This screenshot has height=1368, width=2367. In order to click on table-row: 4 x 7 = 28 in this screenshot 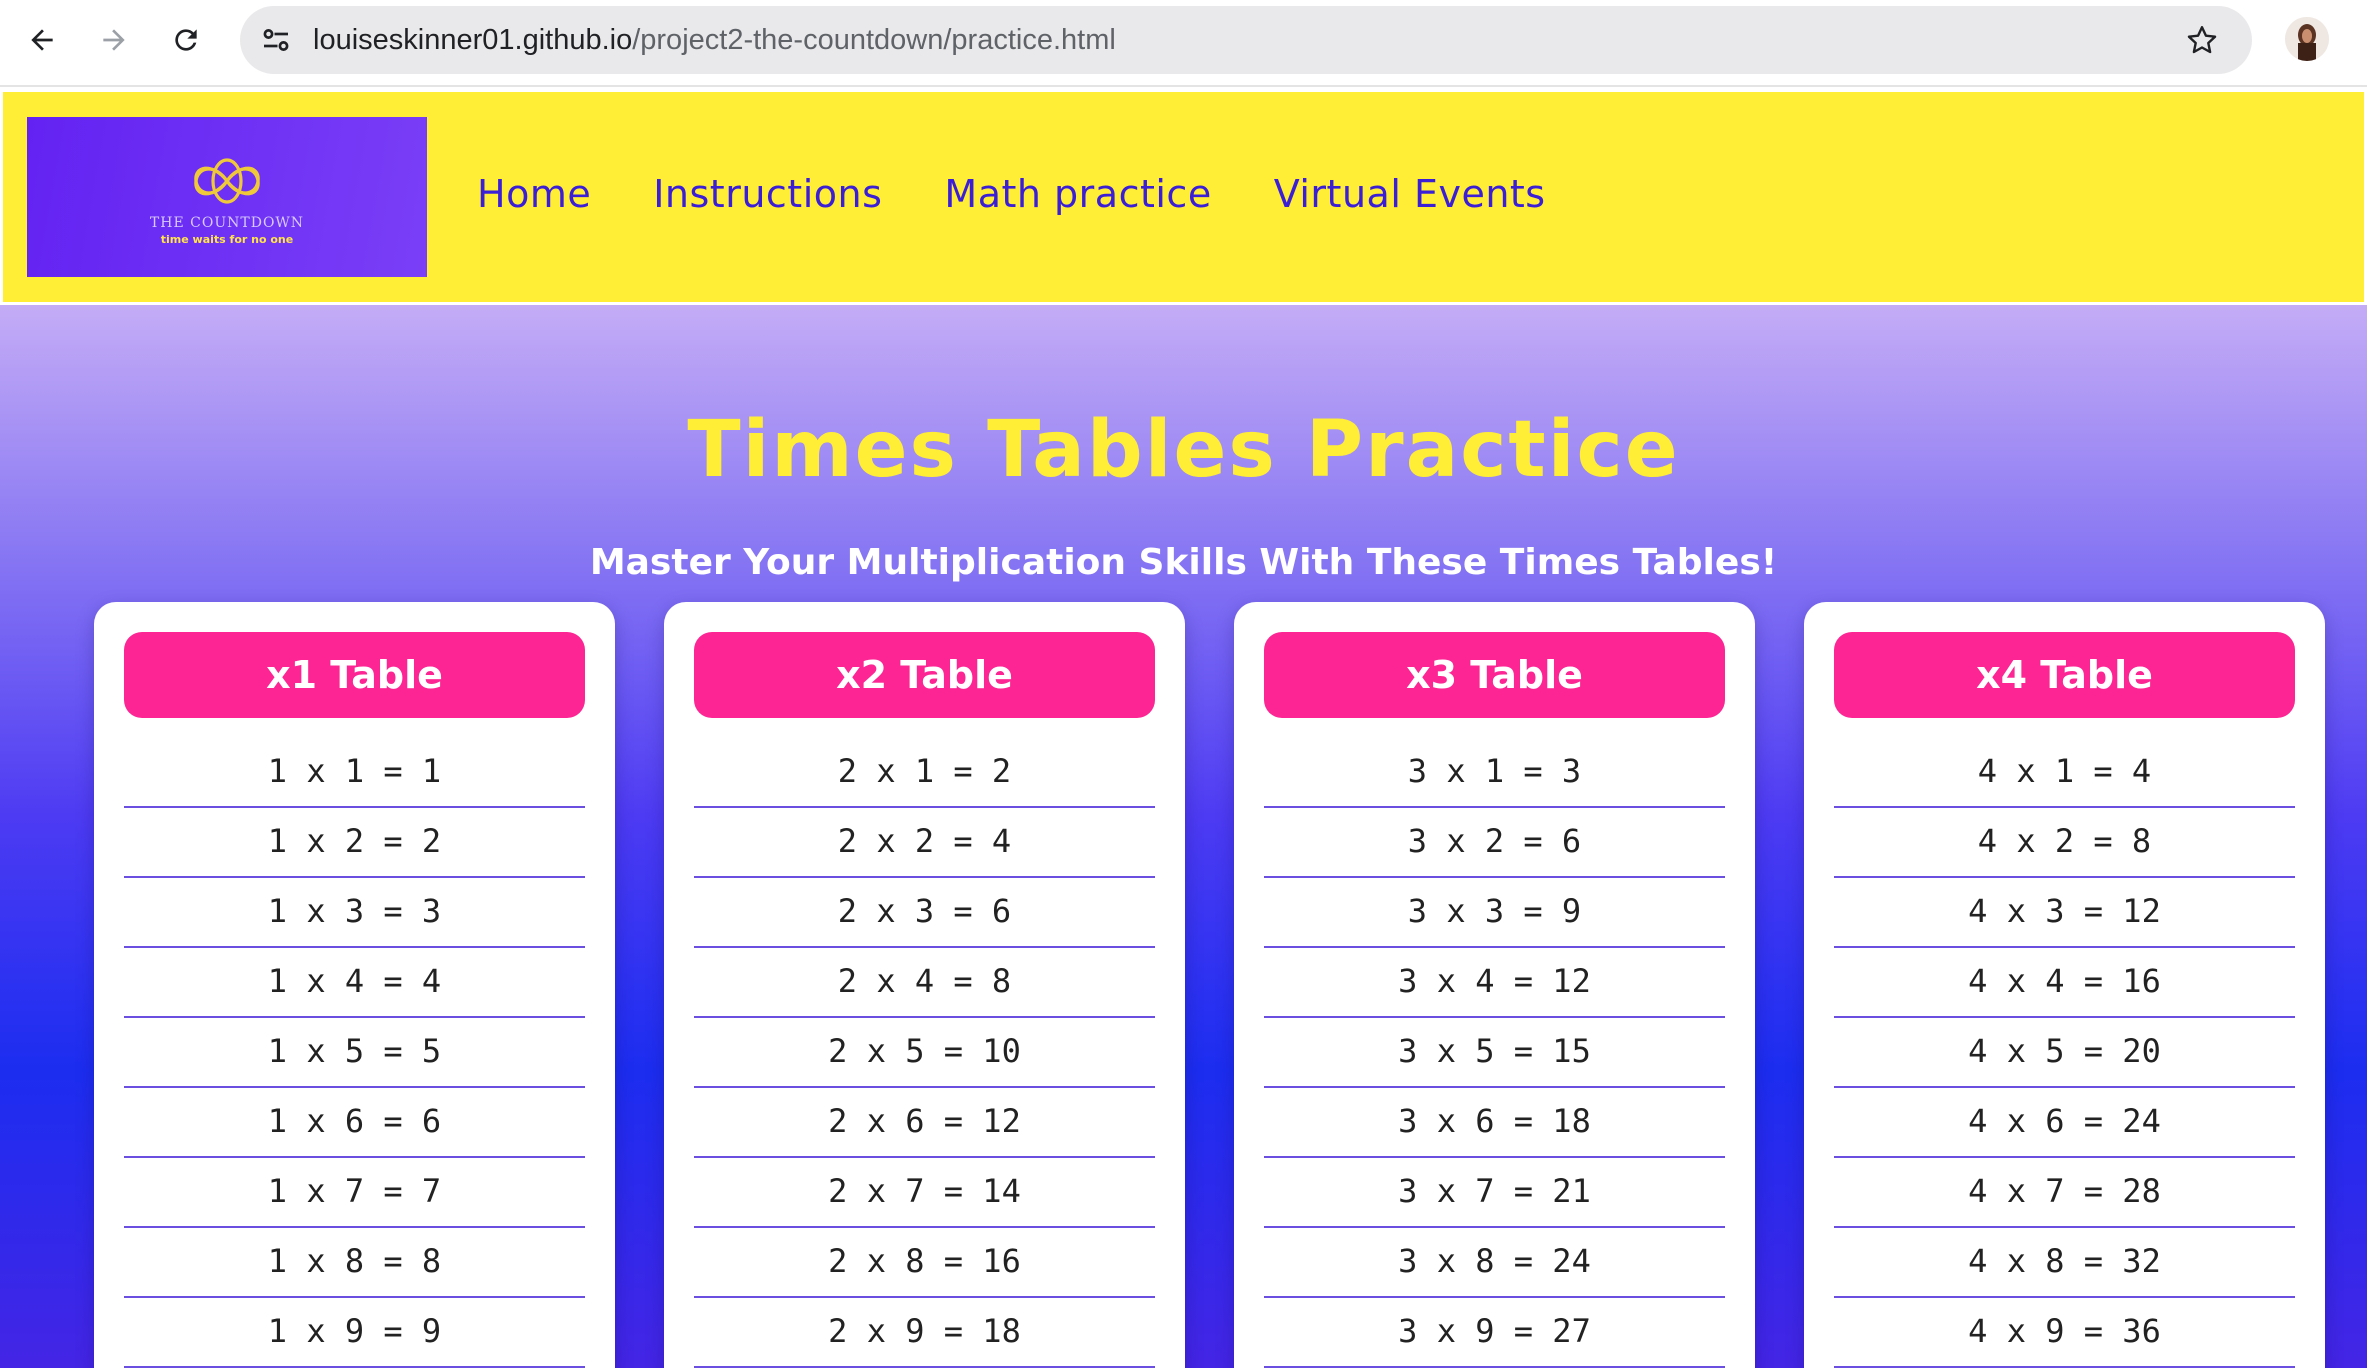, I will do `click(2064, 1193)`.